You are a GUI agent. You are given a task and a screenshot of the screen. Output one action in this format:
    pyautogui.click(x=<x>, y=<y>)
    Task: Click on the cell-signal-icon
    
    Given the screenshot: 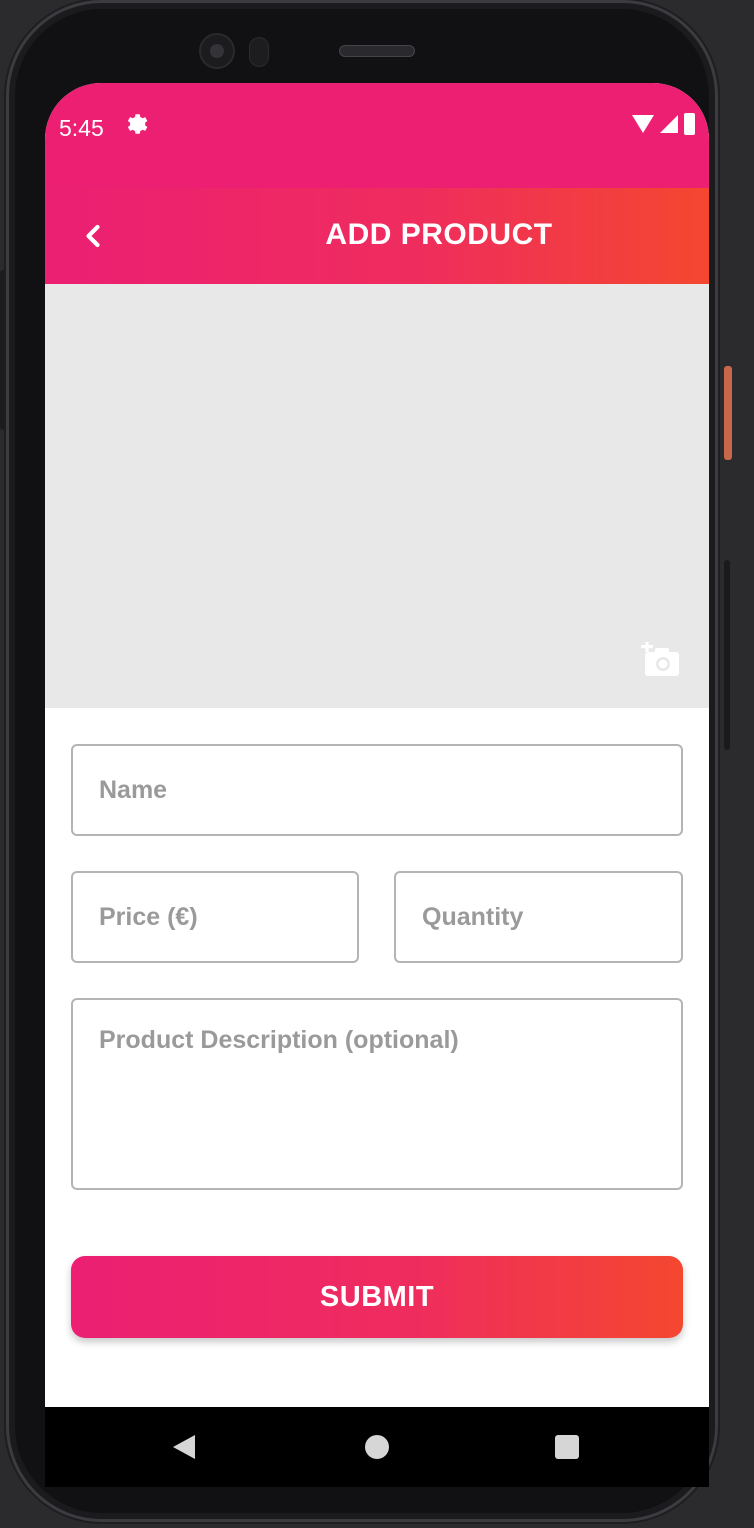 What is the action you would take?
    pyautogui.click(x=669, y=124)
    